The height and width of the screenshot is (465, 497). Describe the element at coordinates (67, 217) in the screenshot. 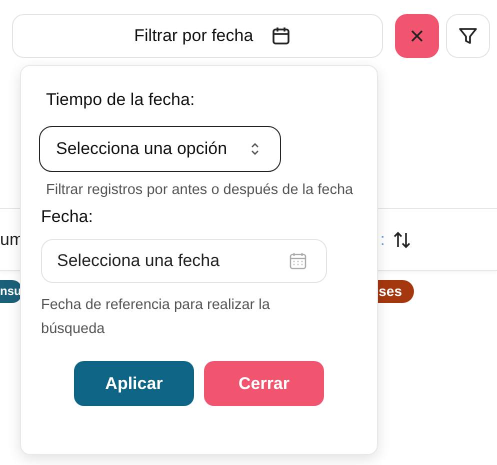

I see `field-label: Fecha:` at that location.